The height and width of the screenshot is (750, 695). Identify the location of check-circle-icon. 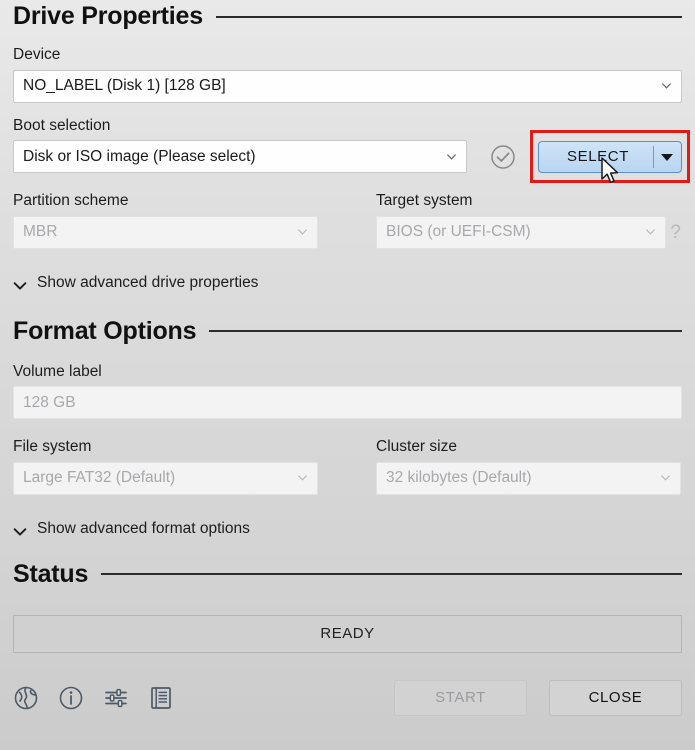
(503, 157).